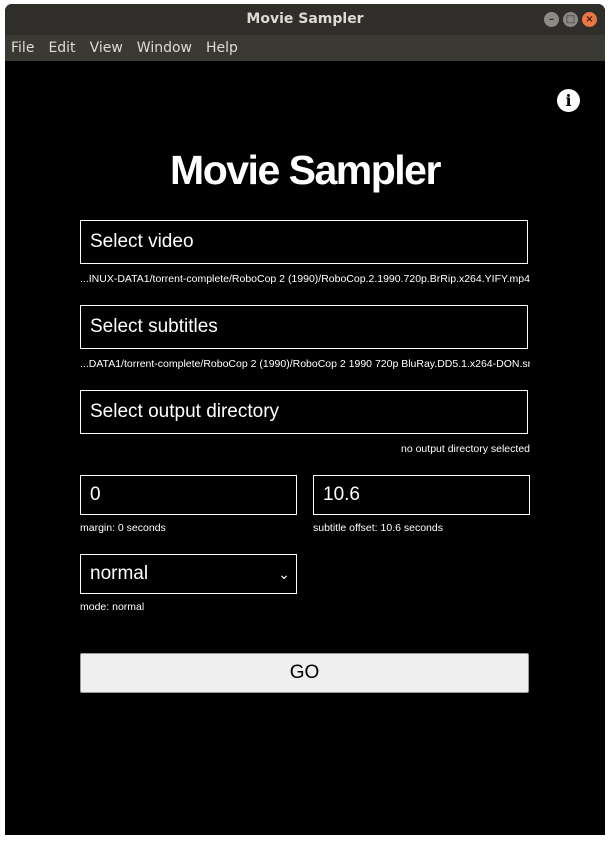 Image resolution: width=614 pixels, height=844 pixels. What do you see at coordinates (188, 495) in the screenshot?
I see `margin-input: 0` at bounding box center [188, 495].